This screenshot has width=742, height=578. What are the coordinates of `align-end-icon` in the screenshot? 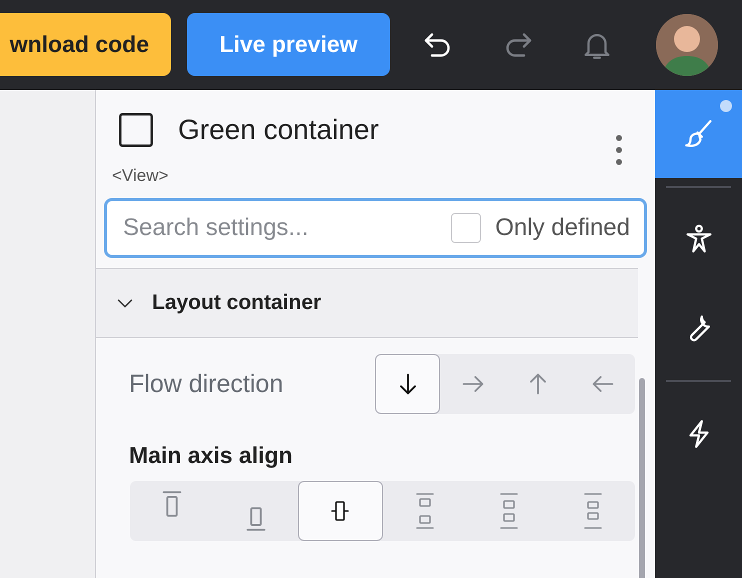 It's located at (256, 519).